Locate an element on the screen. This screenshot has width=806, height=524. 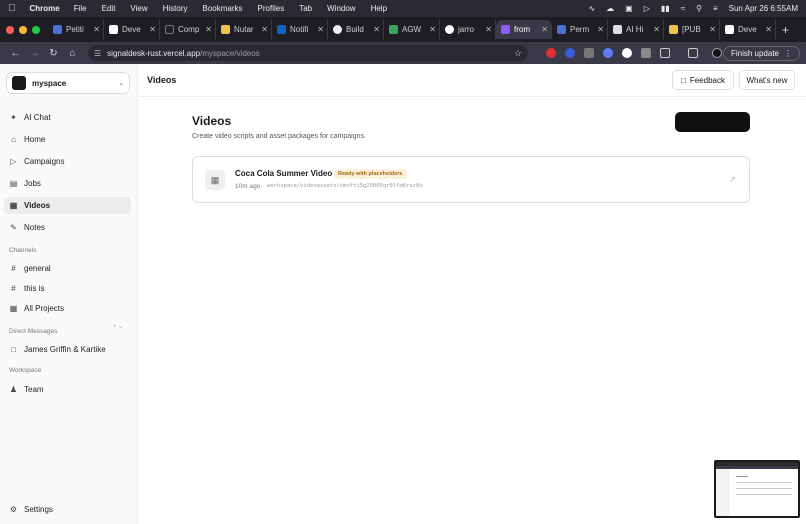
browser-tab: Notifi ✕ is located at coordinates (300, 29).